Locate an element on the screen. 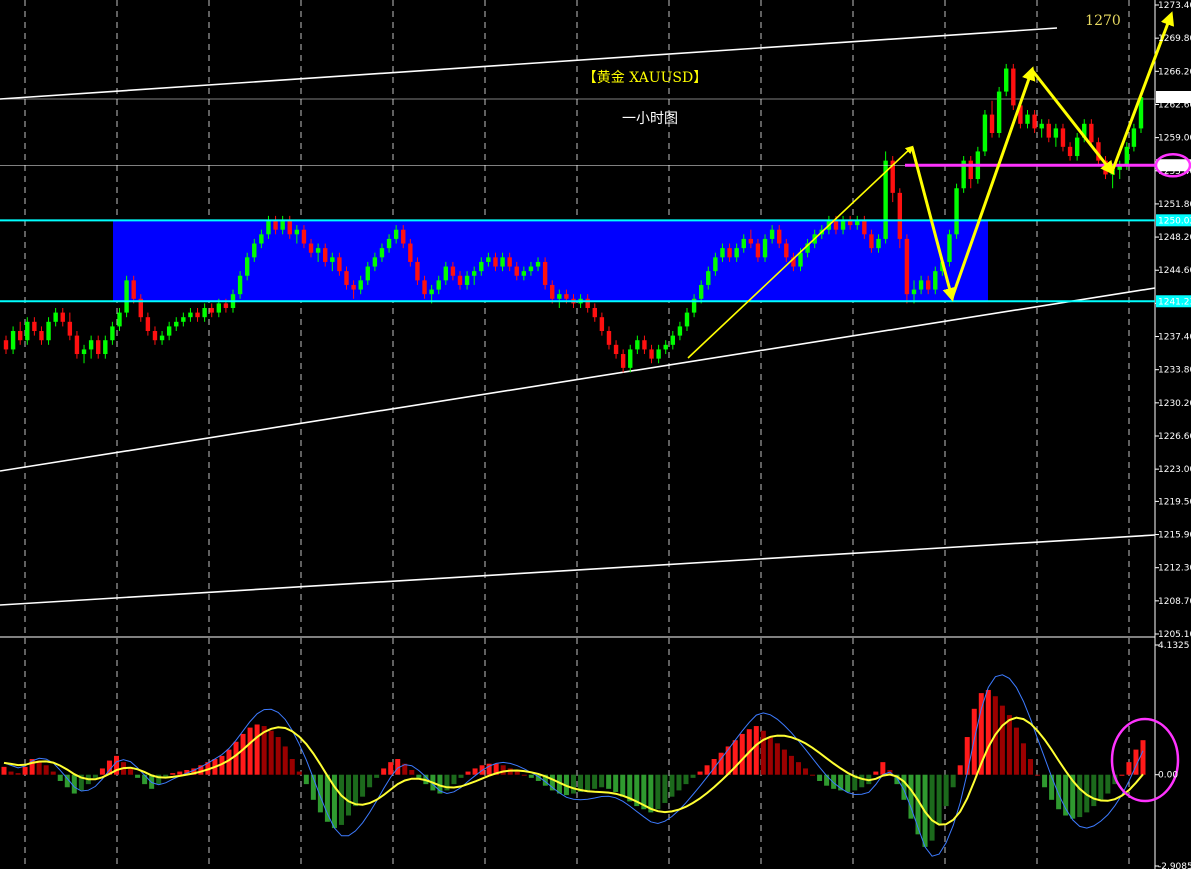  price-tick-label: 1219.50 is located at coordinates (1174, 502).